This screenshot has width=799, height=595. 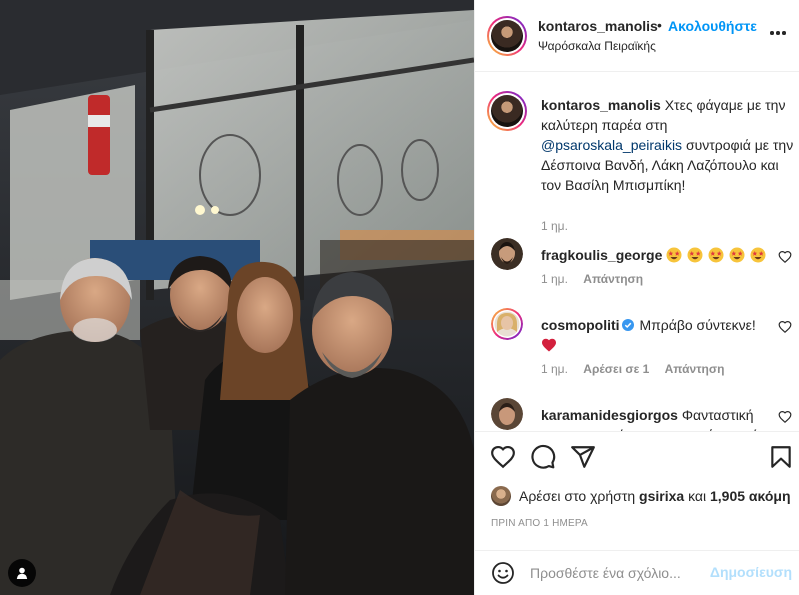 What do you see at coordinates (503, 573) in the screenshot?
I see `emoji-smiley-icon` at bounding box center [503, 573].